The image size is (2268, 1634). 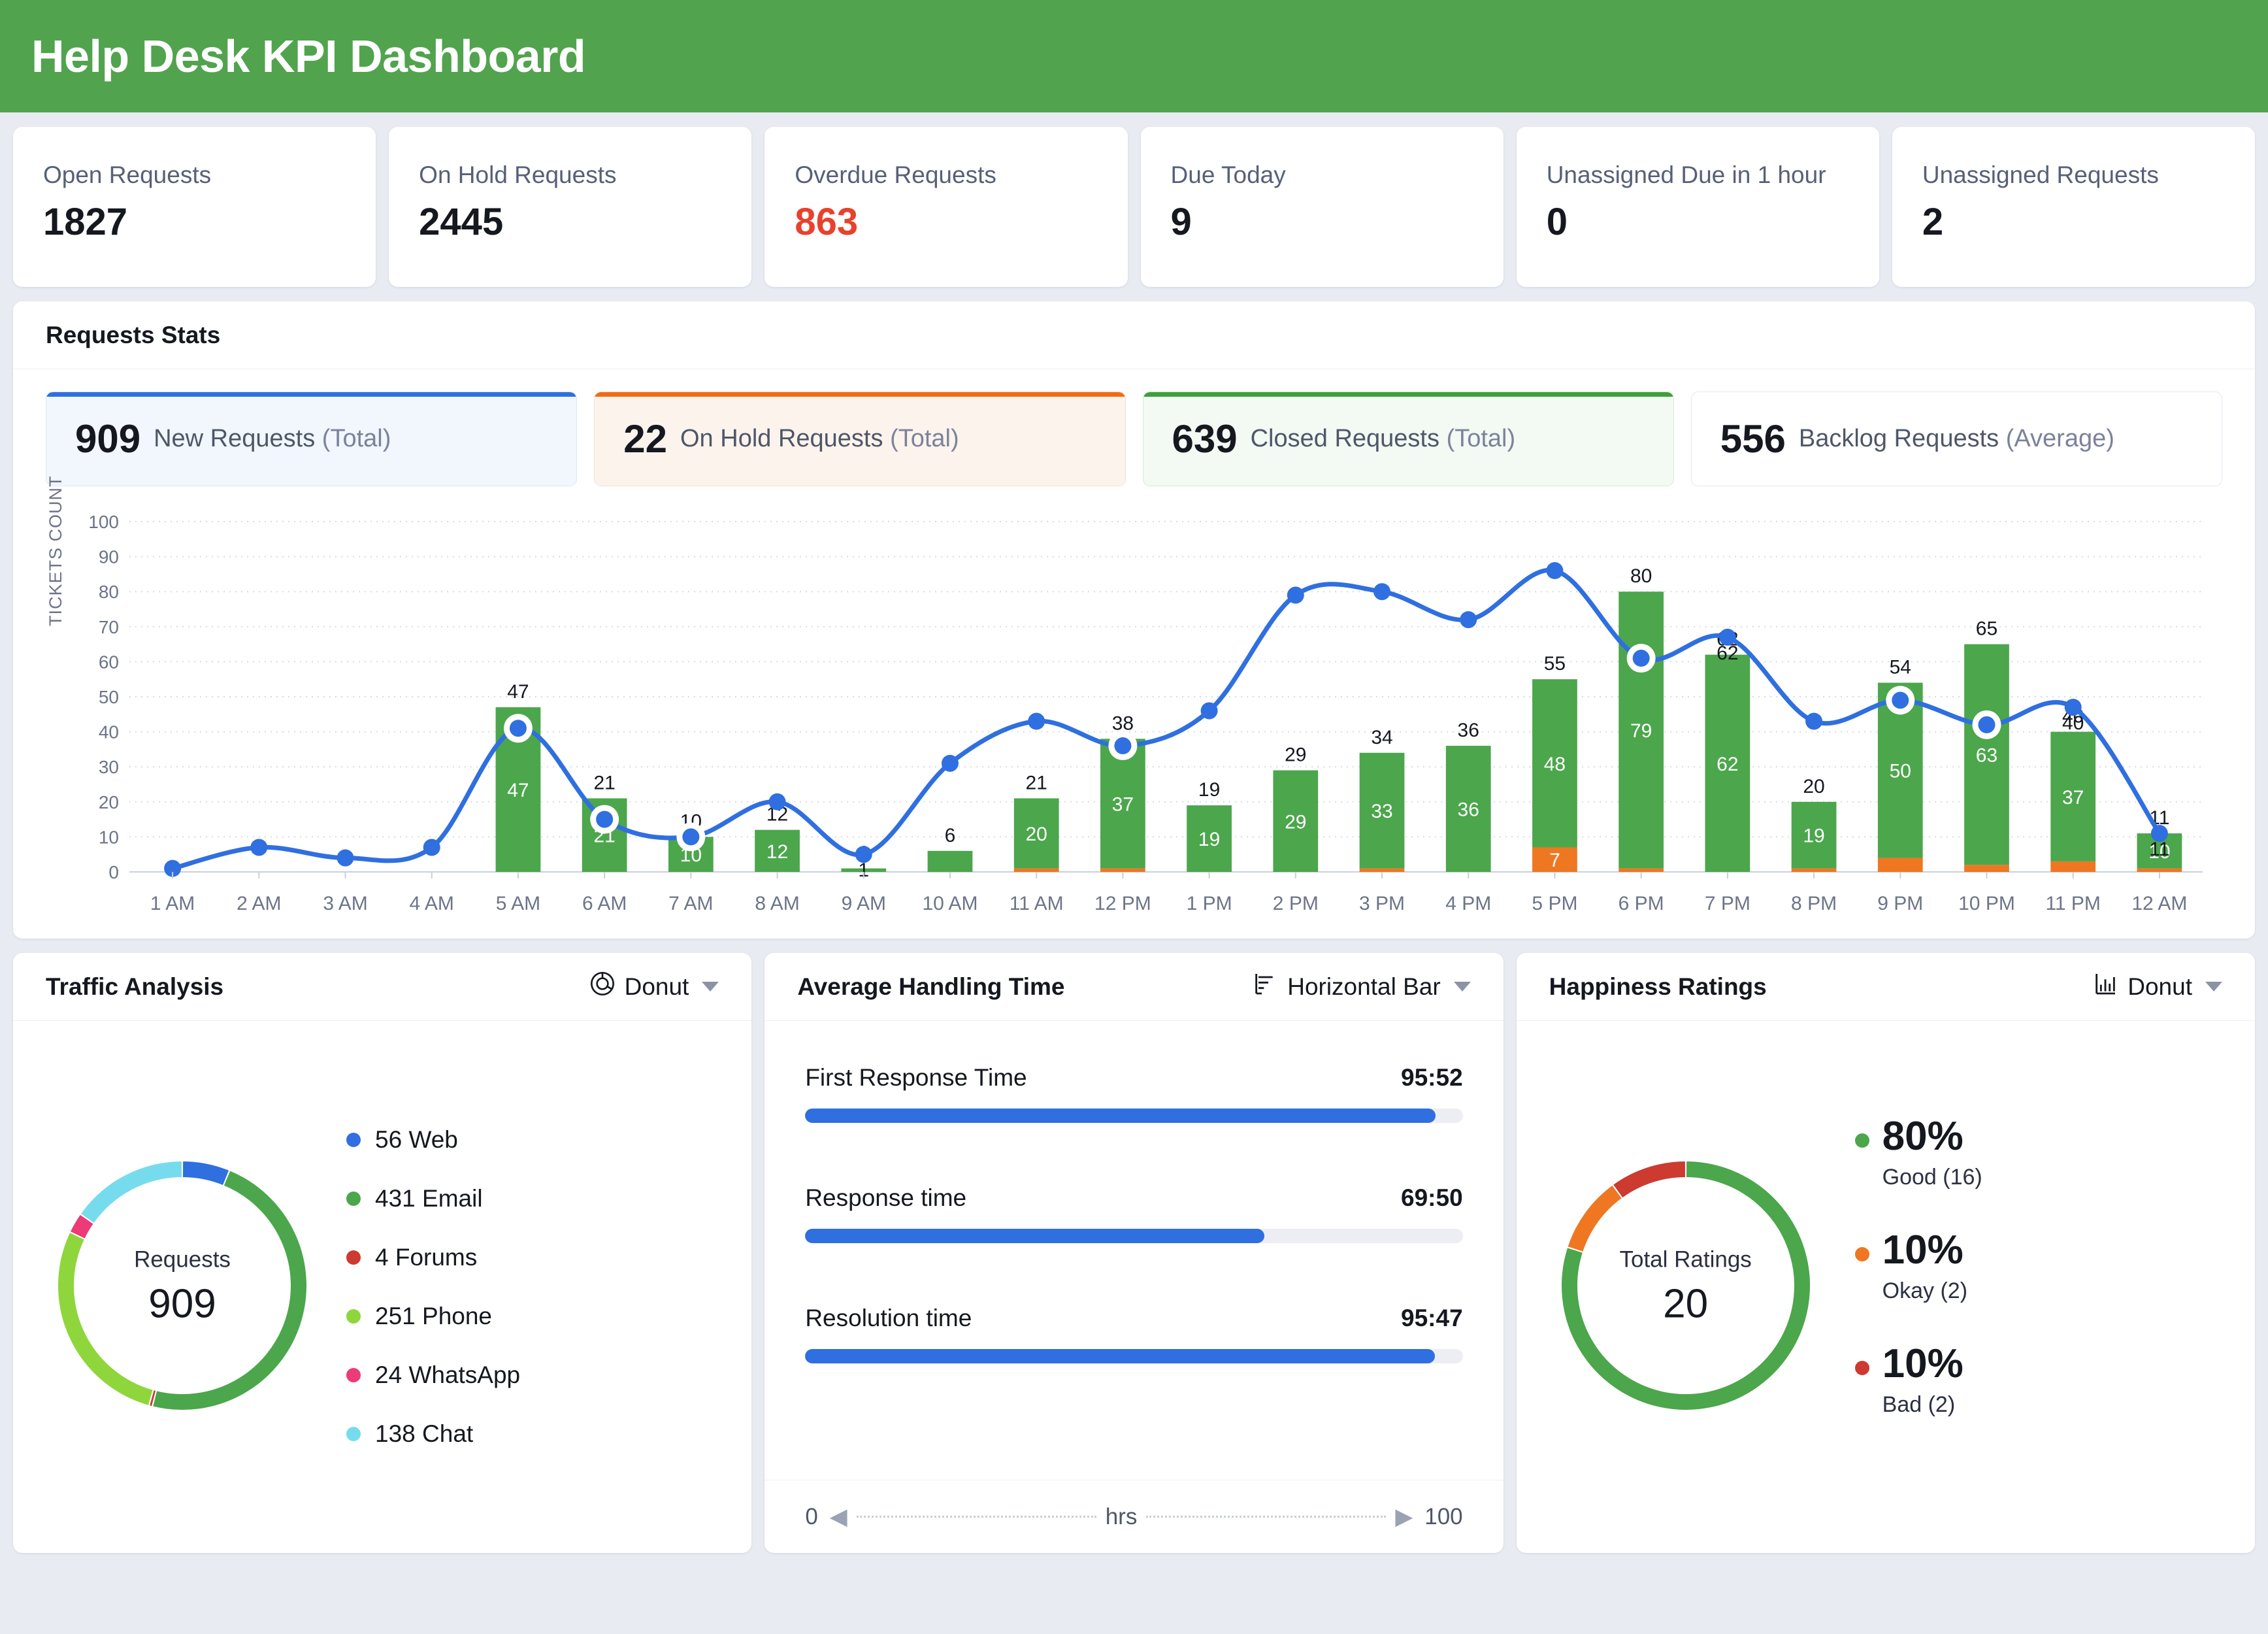 I want to click on happiness-donut-chart: Total Ratings 20, so click(x=1685, y=1287).